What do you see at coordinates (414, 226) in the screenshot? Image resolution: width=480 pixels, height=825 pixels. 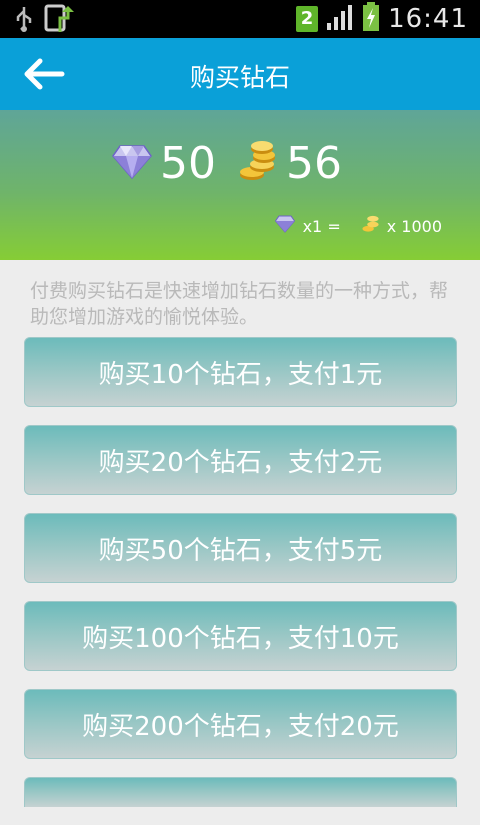 I see `rate-right-text: x 1000` at bounding box center [414, 226].